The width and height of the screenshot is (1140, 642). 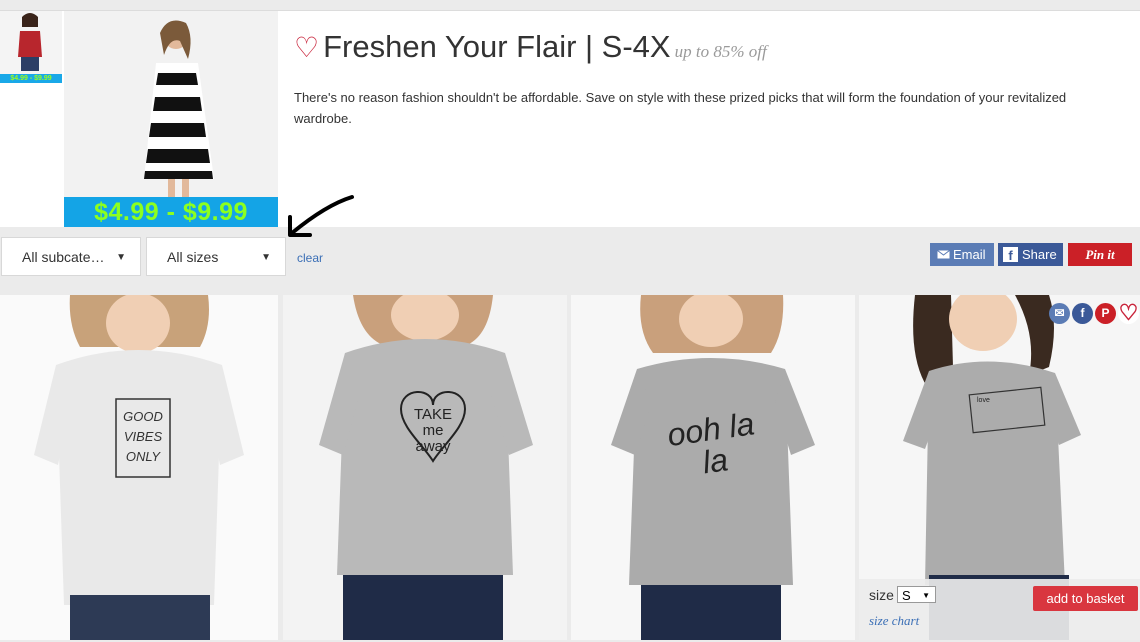 I want to click on add-to-basket-panel: size S ▼ size chart add to basket, so click(x=999, y=609).